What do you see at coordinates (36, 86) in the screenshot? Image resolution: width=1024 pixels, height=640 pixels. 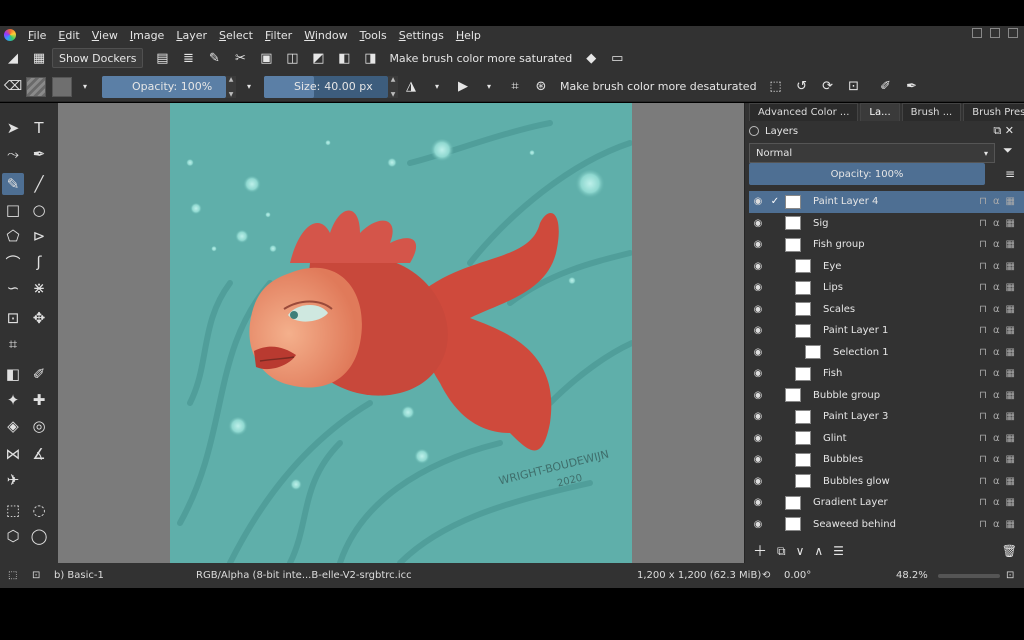 I see `gradient-swatch` at bounding box center [36, 86].